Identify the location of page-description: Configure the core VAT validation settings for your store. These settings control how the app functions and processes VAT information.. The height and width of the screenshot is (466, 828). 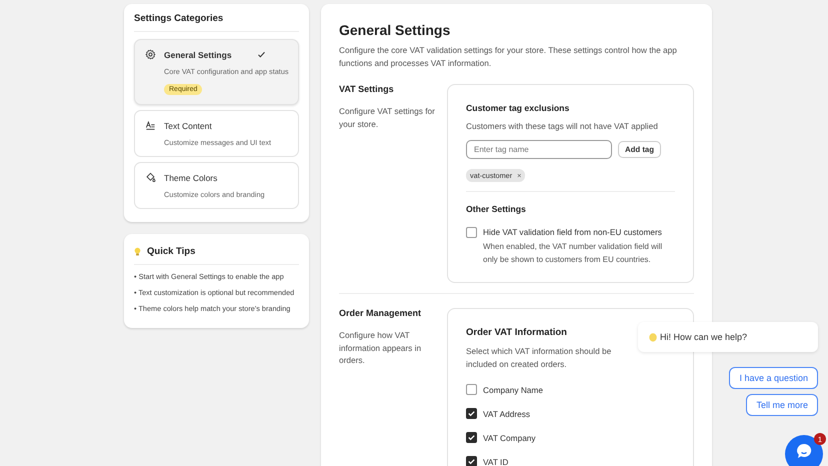
(508, 57).